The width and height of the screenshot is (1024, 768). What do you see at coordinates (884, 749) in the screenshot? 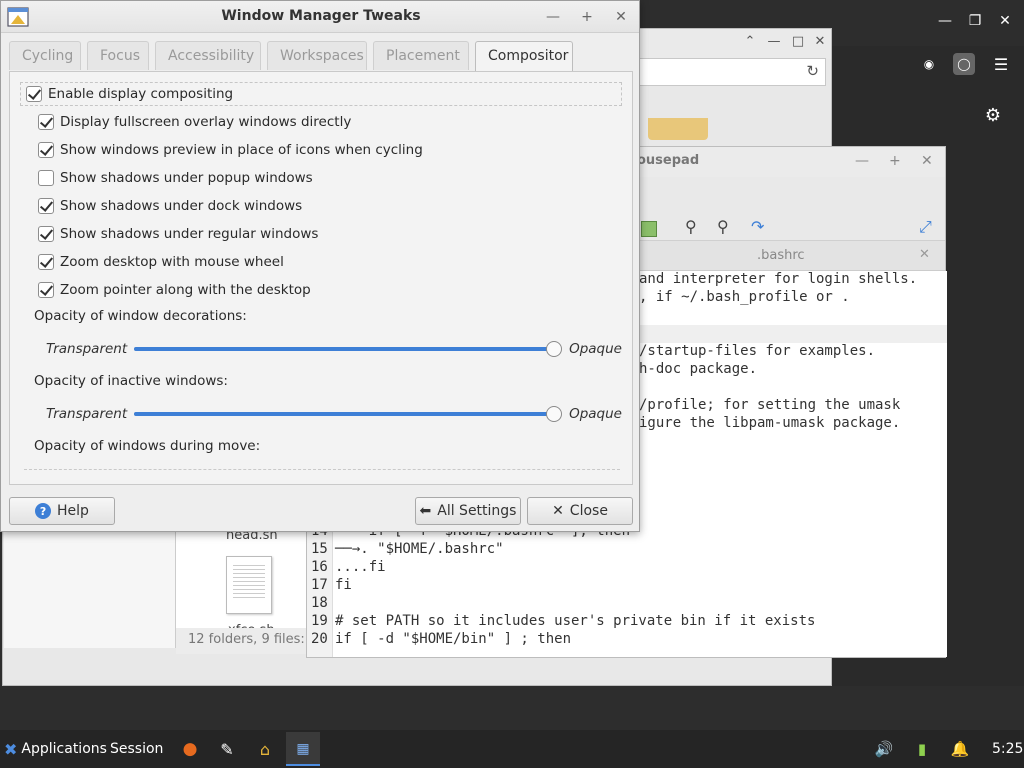
I see `volume-icon: 🔊` at bounding box center [884, 749].